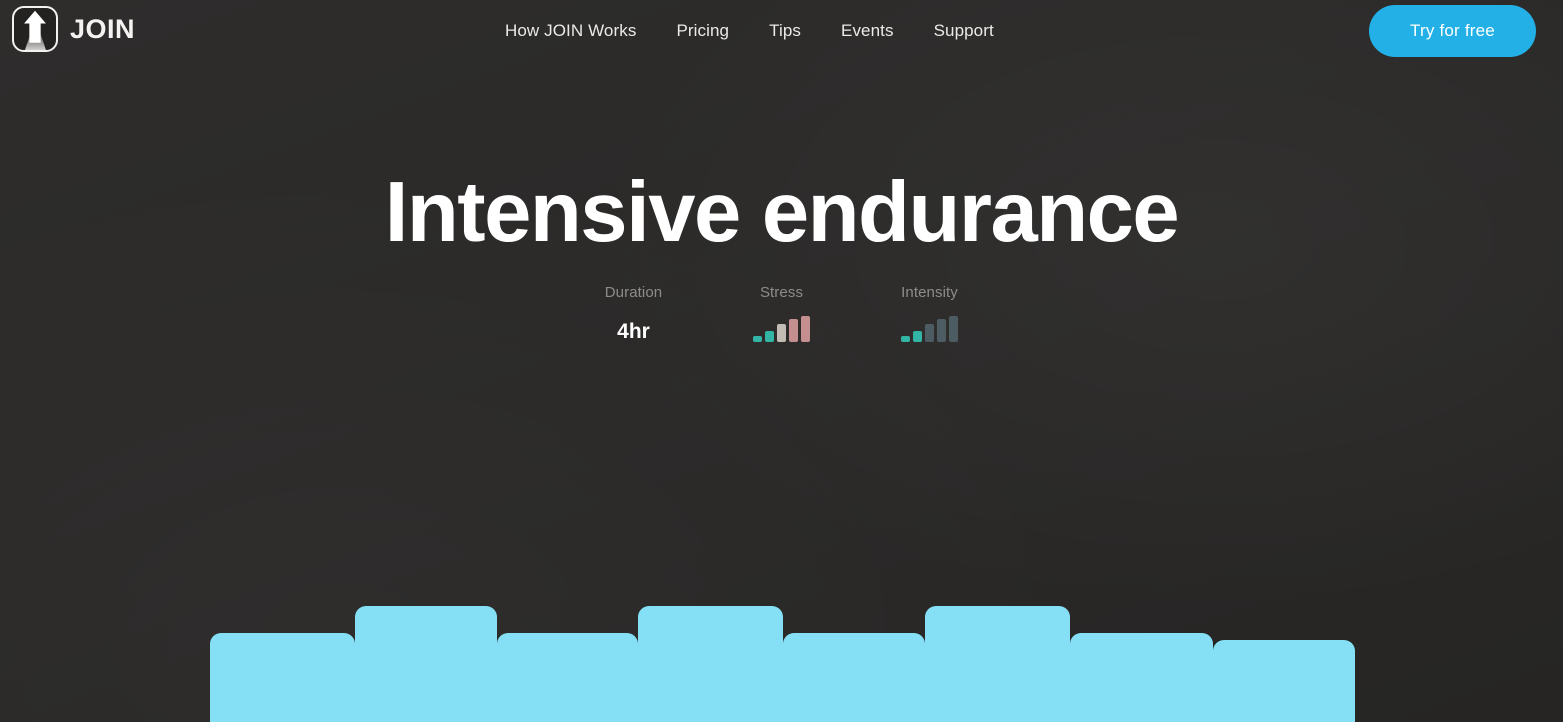 This screenshot has height=722, width=1563. Describe the element at coordinates (1452, 31) in the screenshot. I see `try-for-free-button: Try for free` at that location.